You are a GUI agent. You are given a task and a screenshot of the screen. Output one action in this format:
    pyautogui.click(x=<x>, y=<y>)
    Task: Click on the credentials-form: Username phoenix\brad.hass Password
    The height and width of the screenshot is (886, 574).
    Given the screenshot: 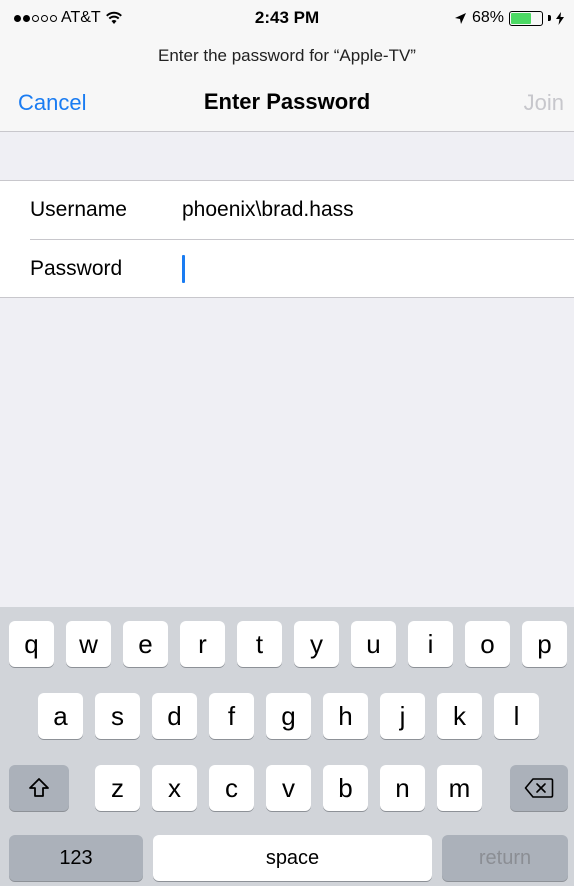 What is the action you would take?
    pyautogui.click(x=287, y=239)
    